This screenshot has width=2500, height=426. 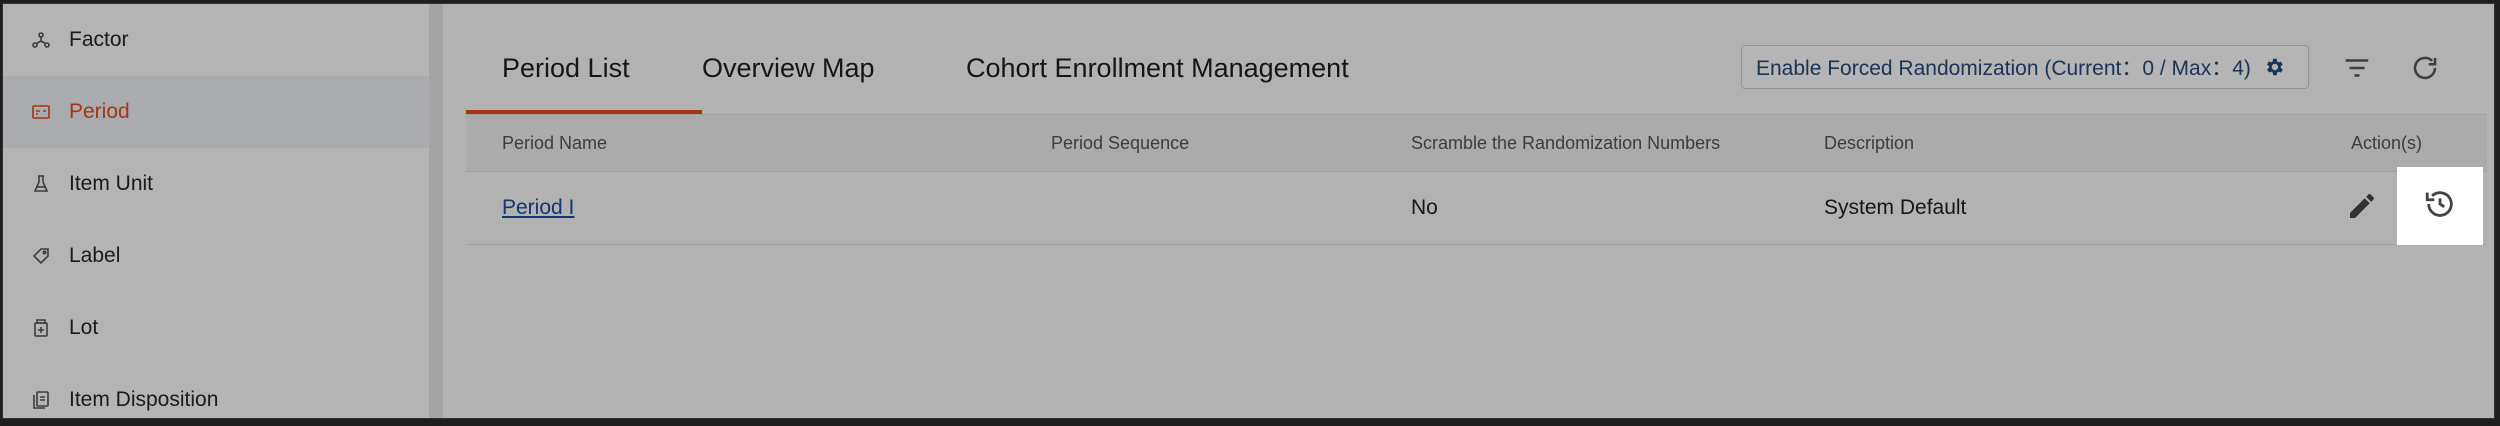 I want to click on filter-icon, so click(x=2357, y=68).